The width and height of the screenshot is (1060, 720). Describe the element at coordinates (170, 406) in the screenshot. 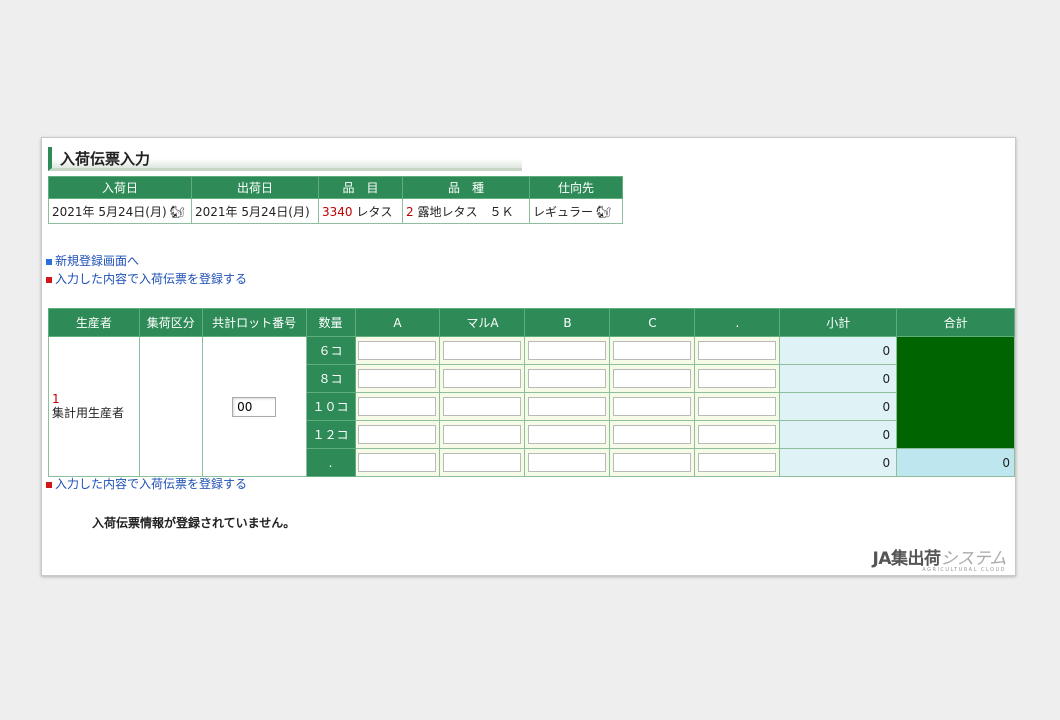

I see `collection-class-cell` at that location.